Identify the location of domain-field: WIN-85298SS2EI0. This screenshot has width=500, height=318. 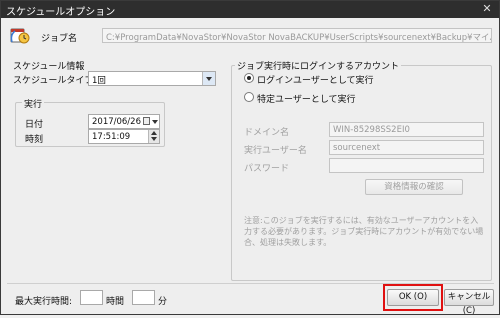
(406, 129).